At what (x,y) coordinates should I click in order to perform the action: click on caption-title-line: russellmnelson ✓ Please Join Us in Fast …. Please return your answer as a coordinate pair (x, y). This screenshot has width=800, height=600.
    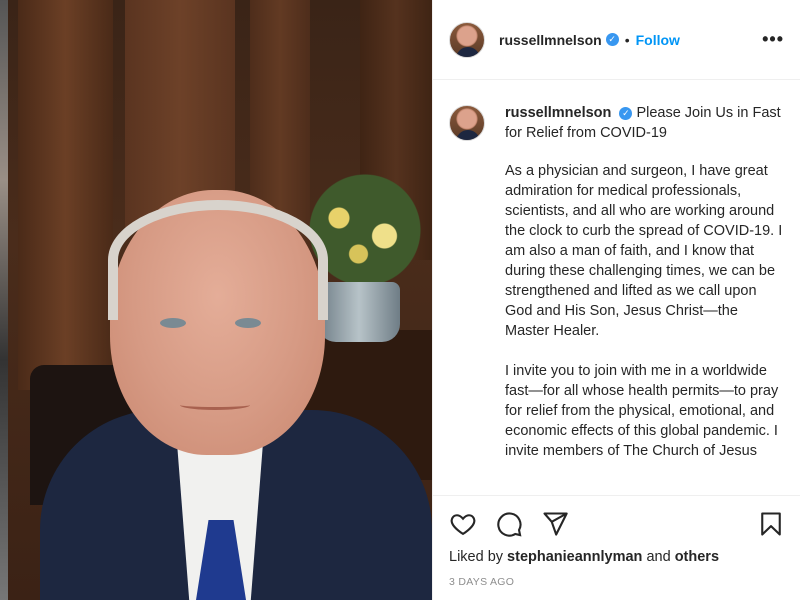
    Looking at the image, I should click on (645, 123).